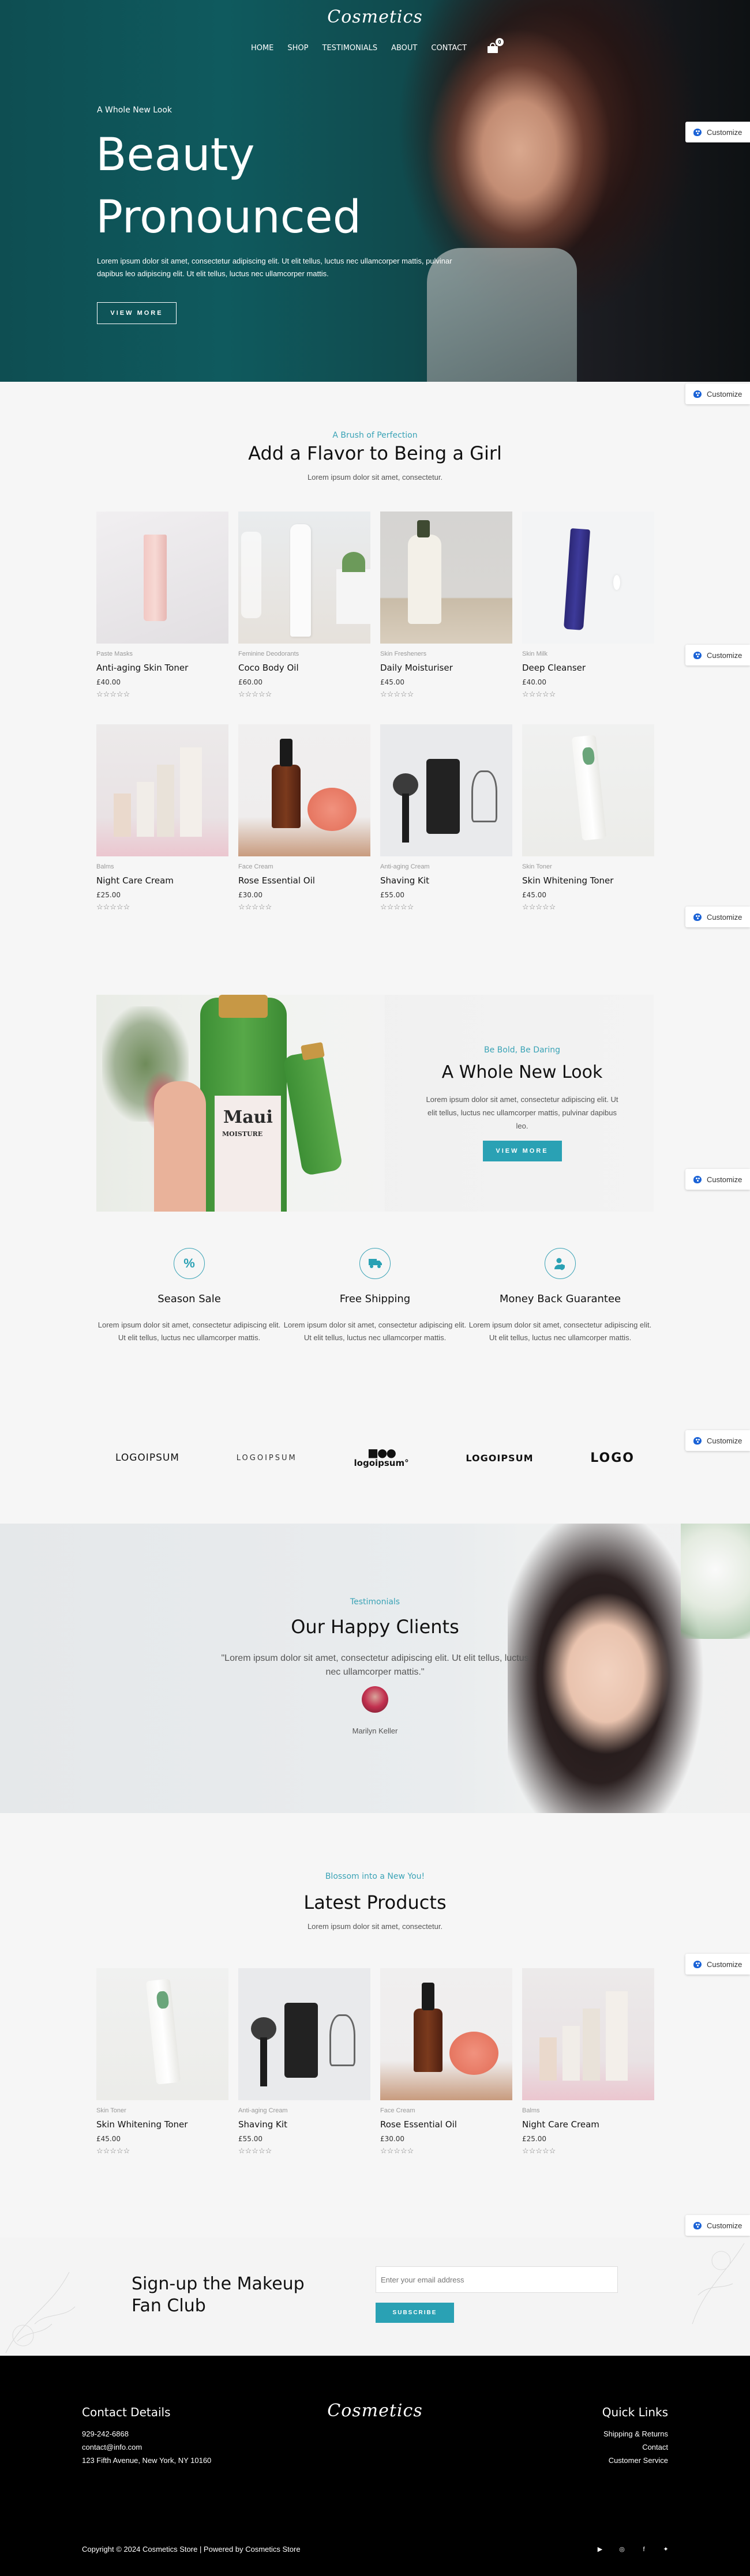 The image size is (750, 2576). Describe the element at coordinates (381, 1457) in the screenshot. I see `partner-logo: ■●● logoipsum°` at that location.